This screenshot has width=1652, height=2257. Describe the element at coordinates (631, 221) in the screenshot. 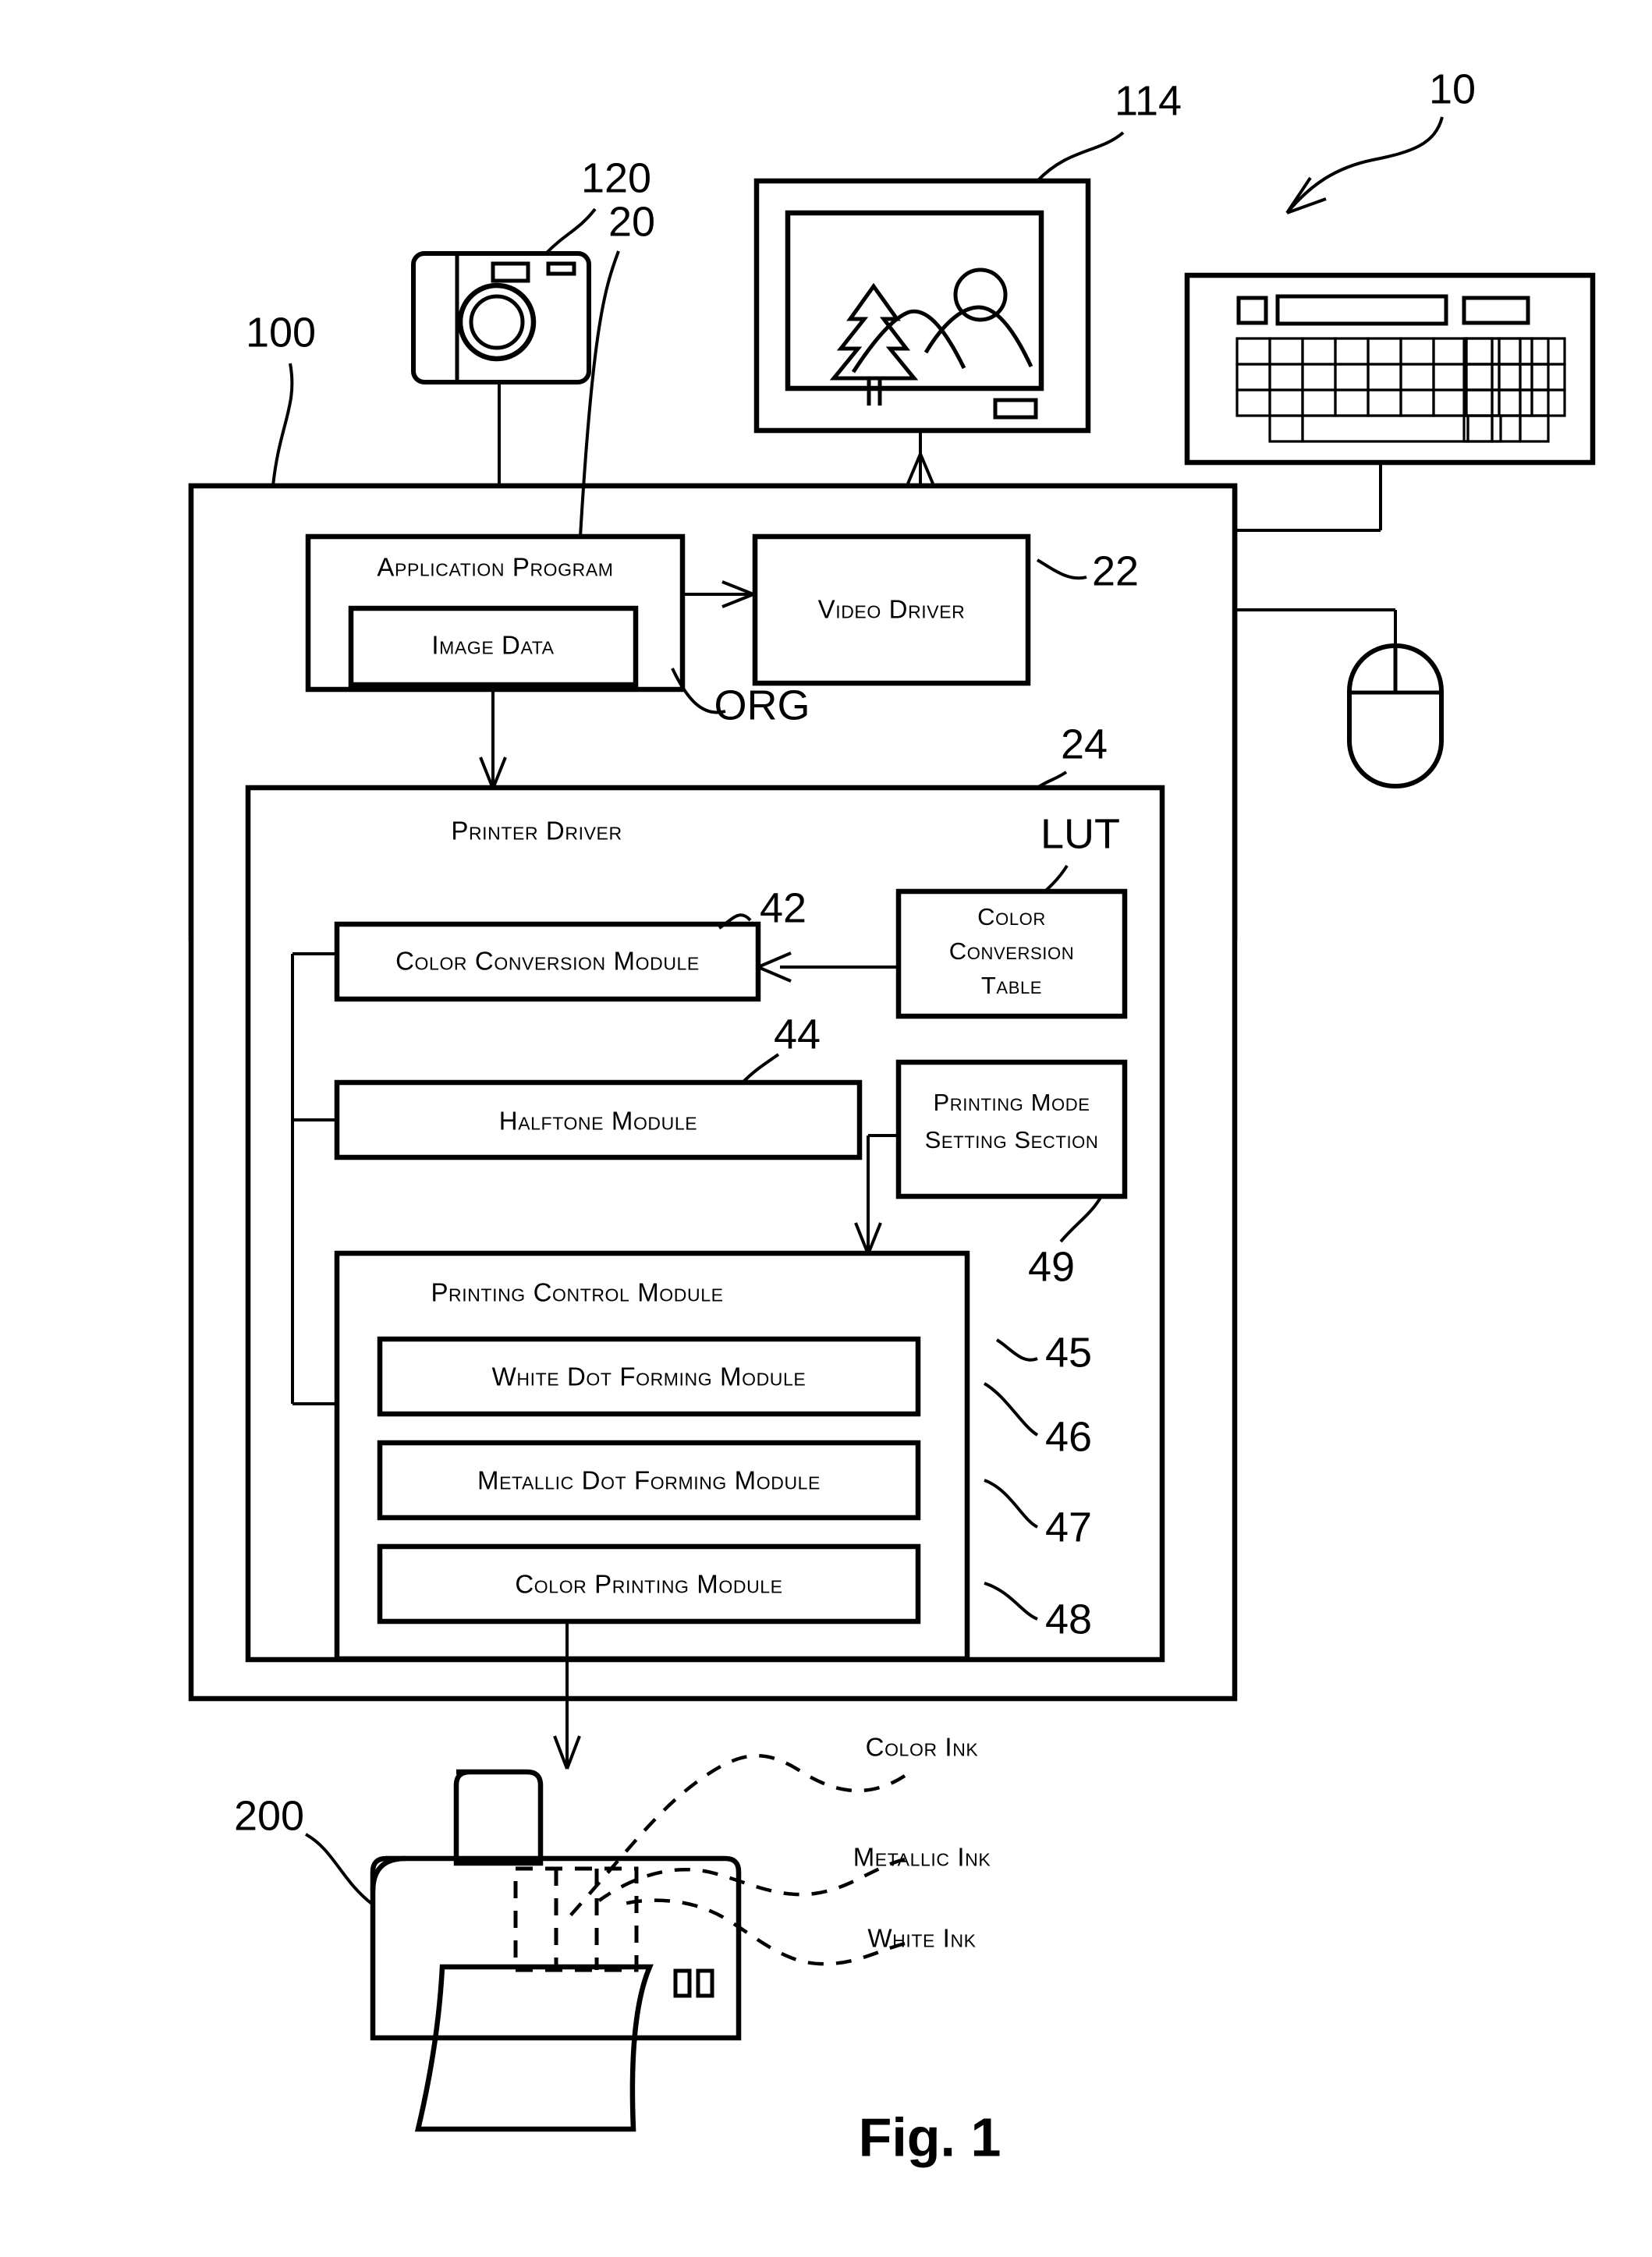

I see `ref-20-label: 20` at that location.